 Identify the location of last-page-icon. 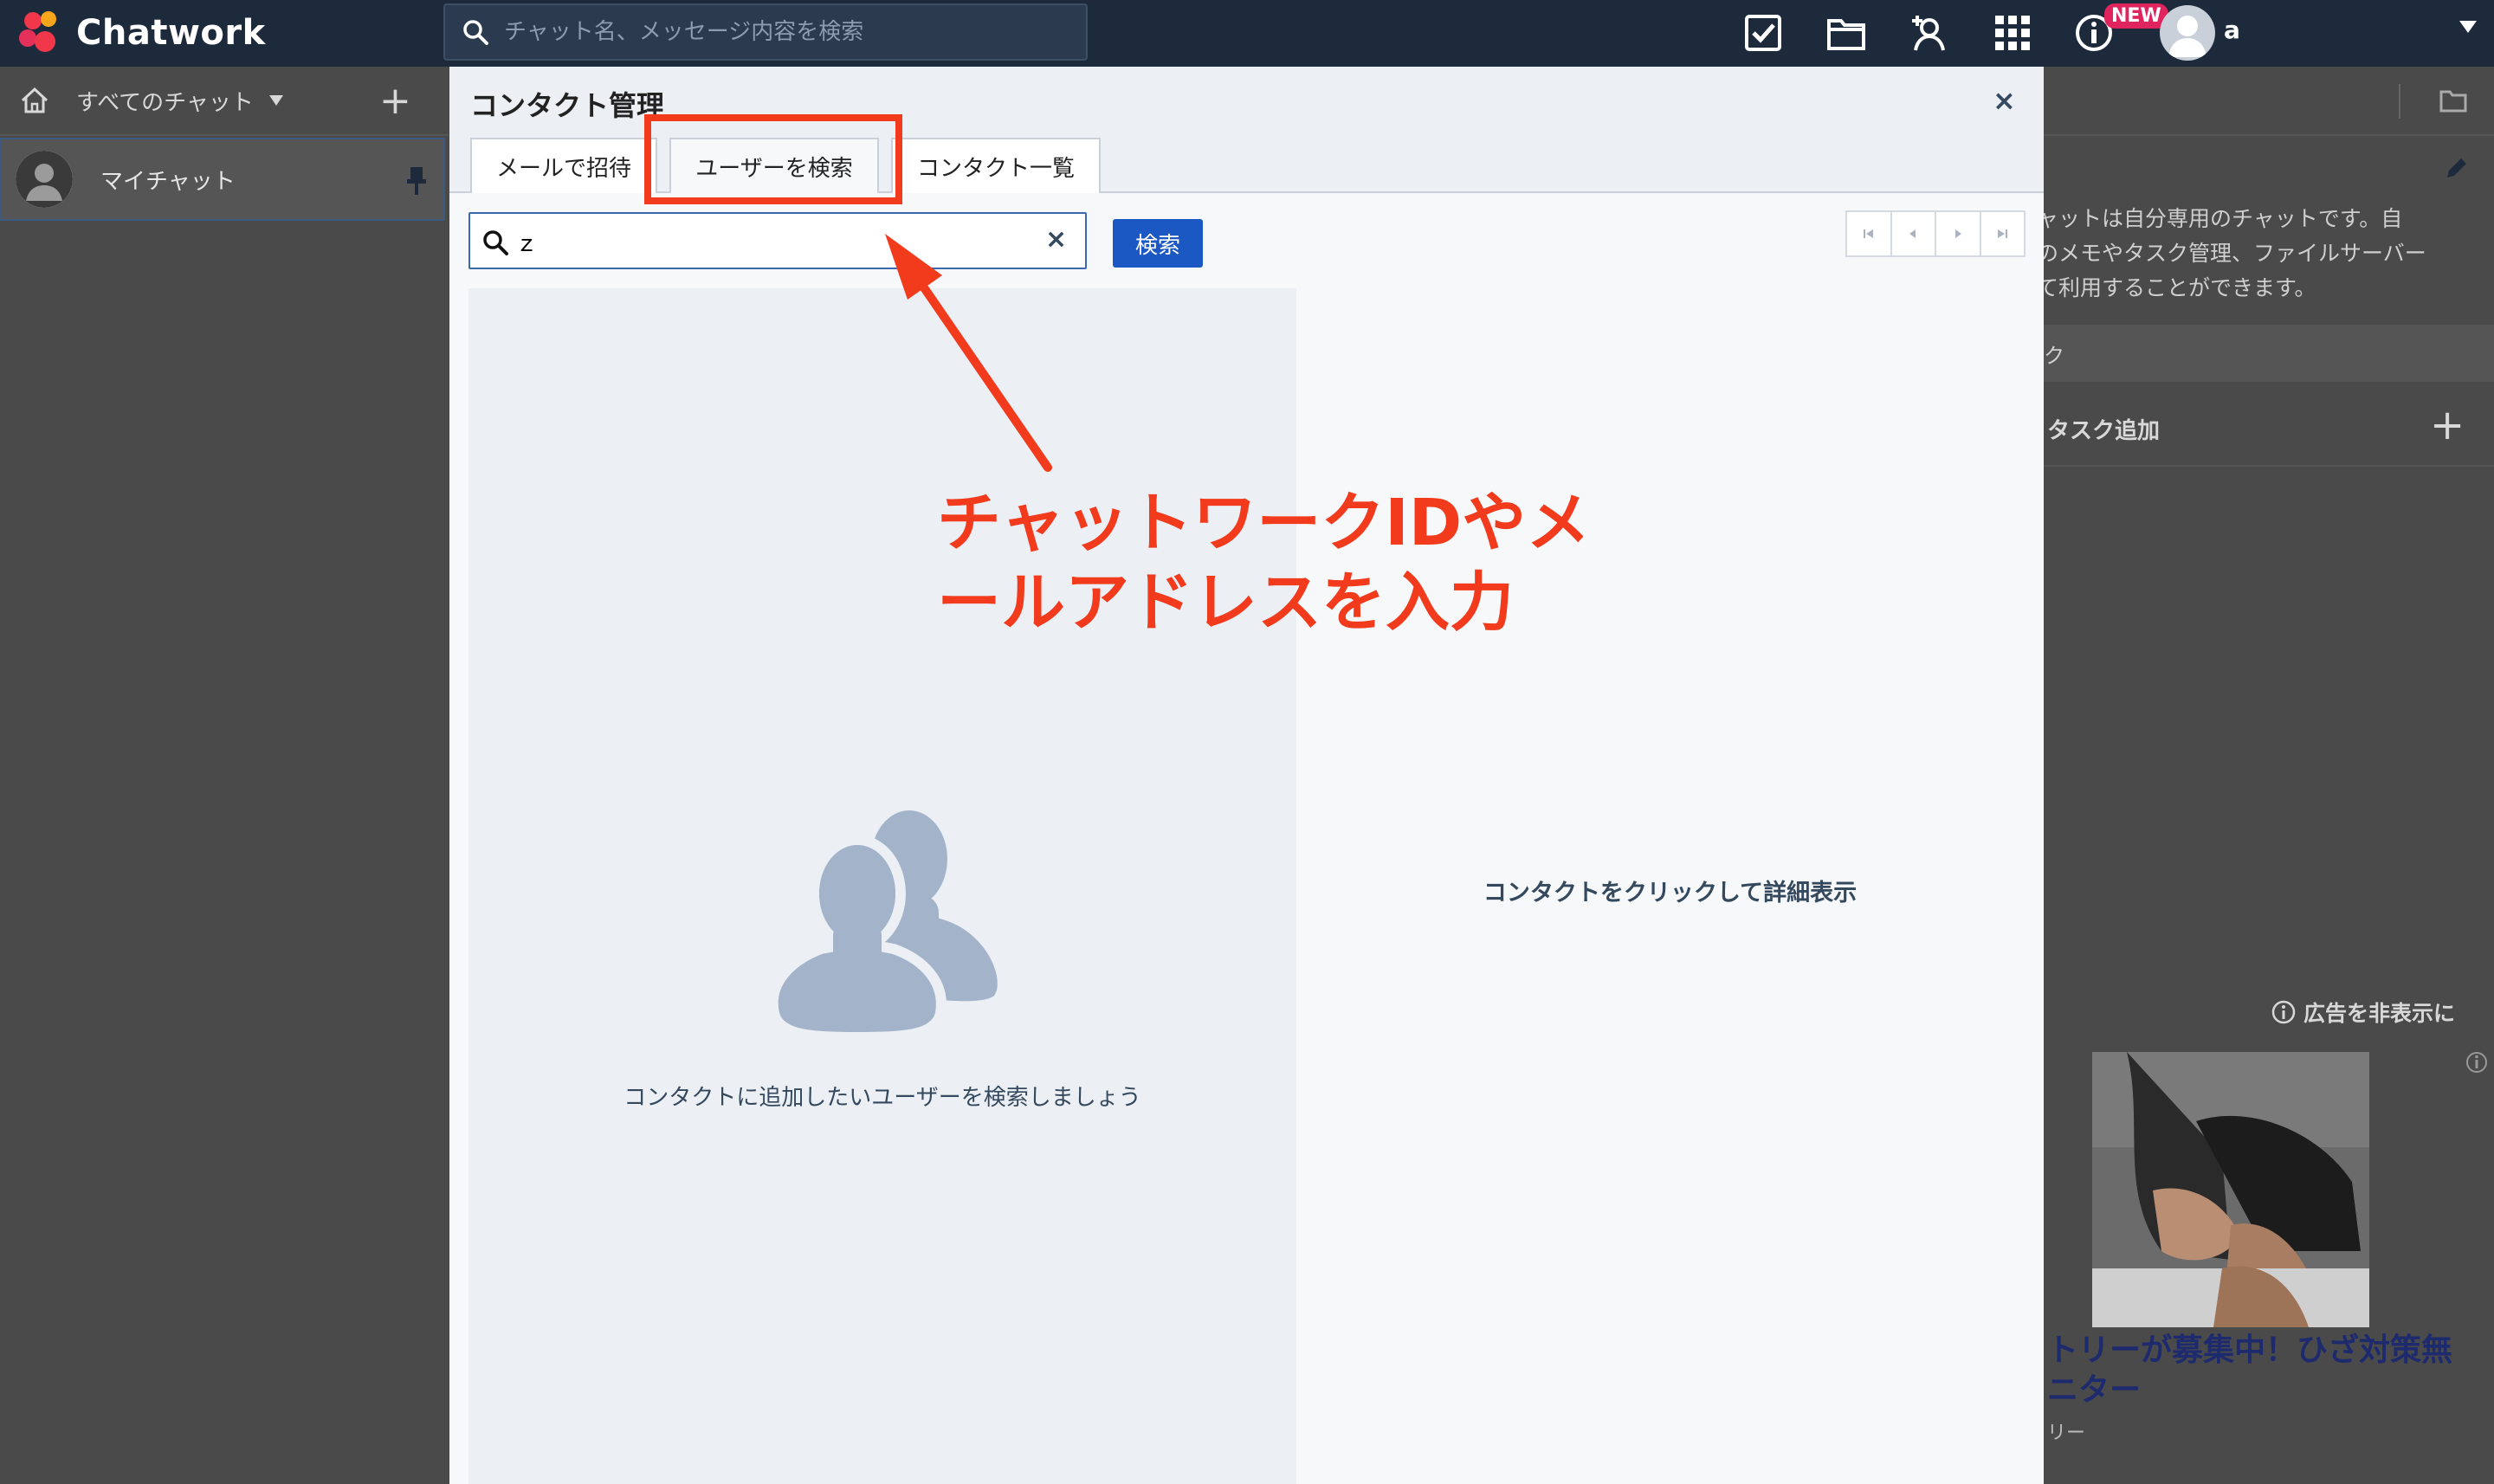
(2003, 233).